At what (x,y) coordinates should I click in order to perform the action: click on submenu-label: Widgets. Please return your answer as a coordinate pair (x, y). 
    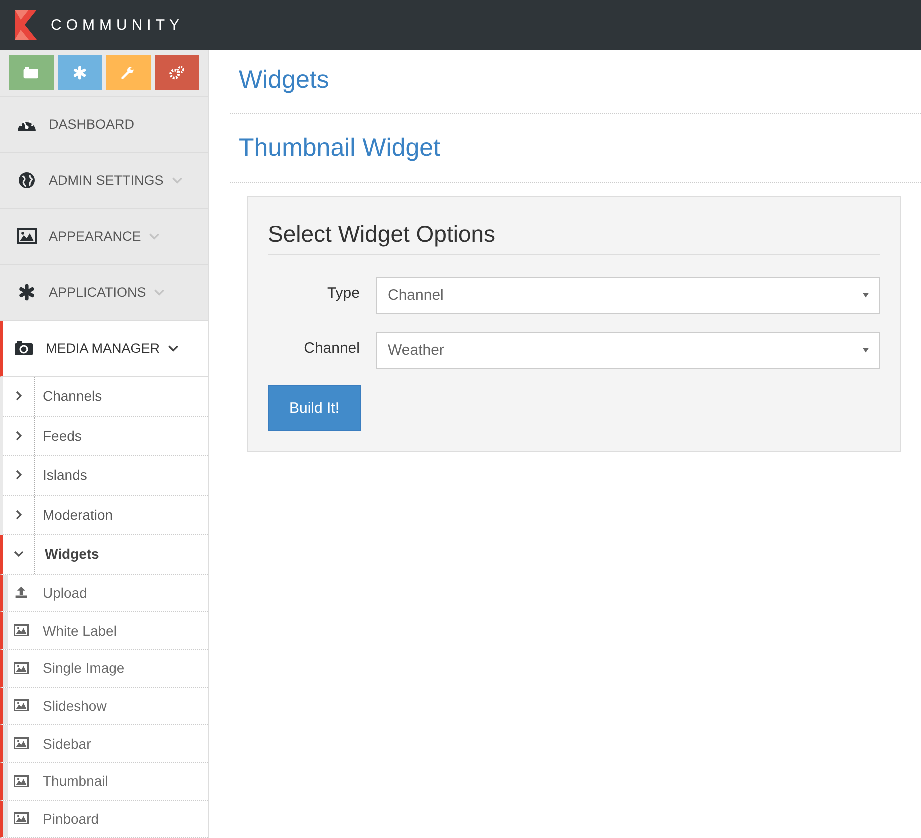
    Looking at the image, I should click on (72, 554).